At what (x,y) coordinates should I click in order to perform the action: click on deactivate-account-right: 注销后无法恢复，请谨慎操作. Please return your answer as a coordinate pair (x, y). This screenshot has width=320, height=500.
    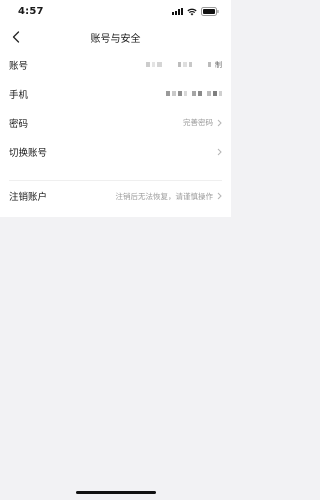
    Looking at the image, I should click on (169, 196).